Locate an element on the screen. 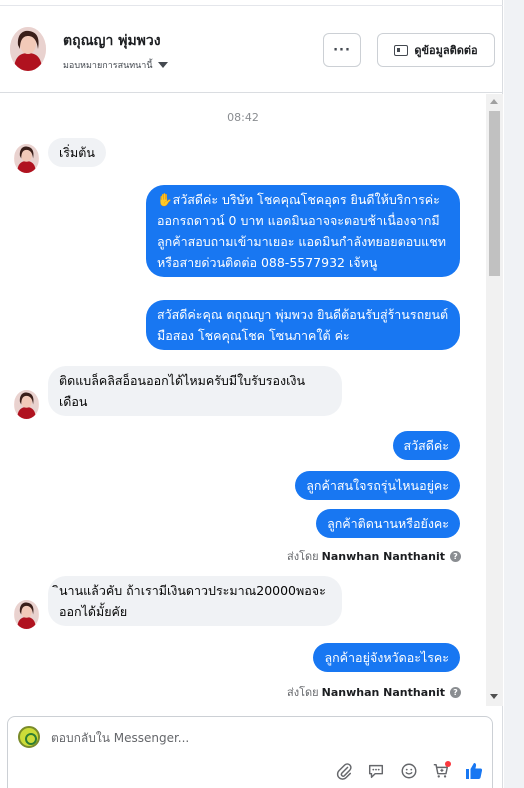 Image resolution: width=524 pixels, height=788 pixels. outgoing-message: ลูกค้าสนใจรถรุ่นไหนอยู่คะ is located at coordinates (377, 485).